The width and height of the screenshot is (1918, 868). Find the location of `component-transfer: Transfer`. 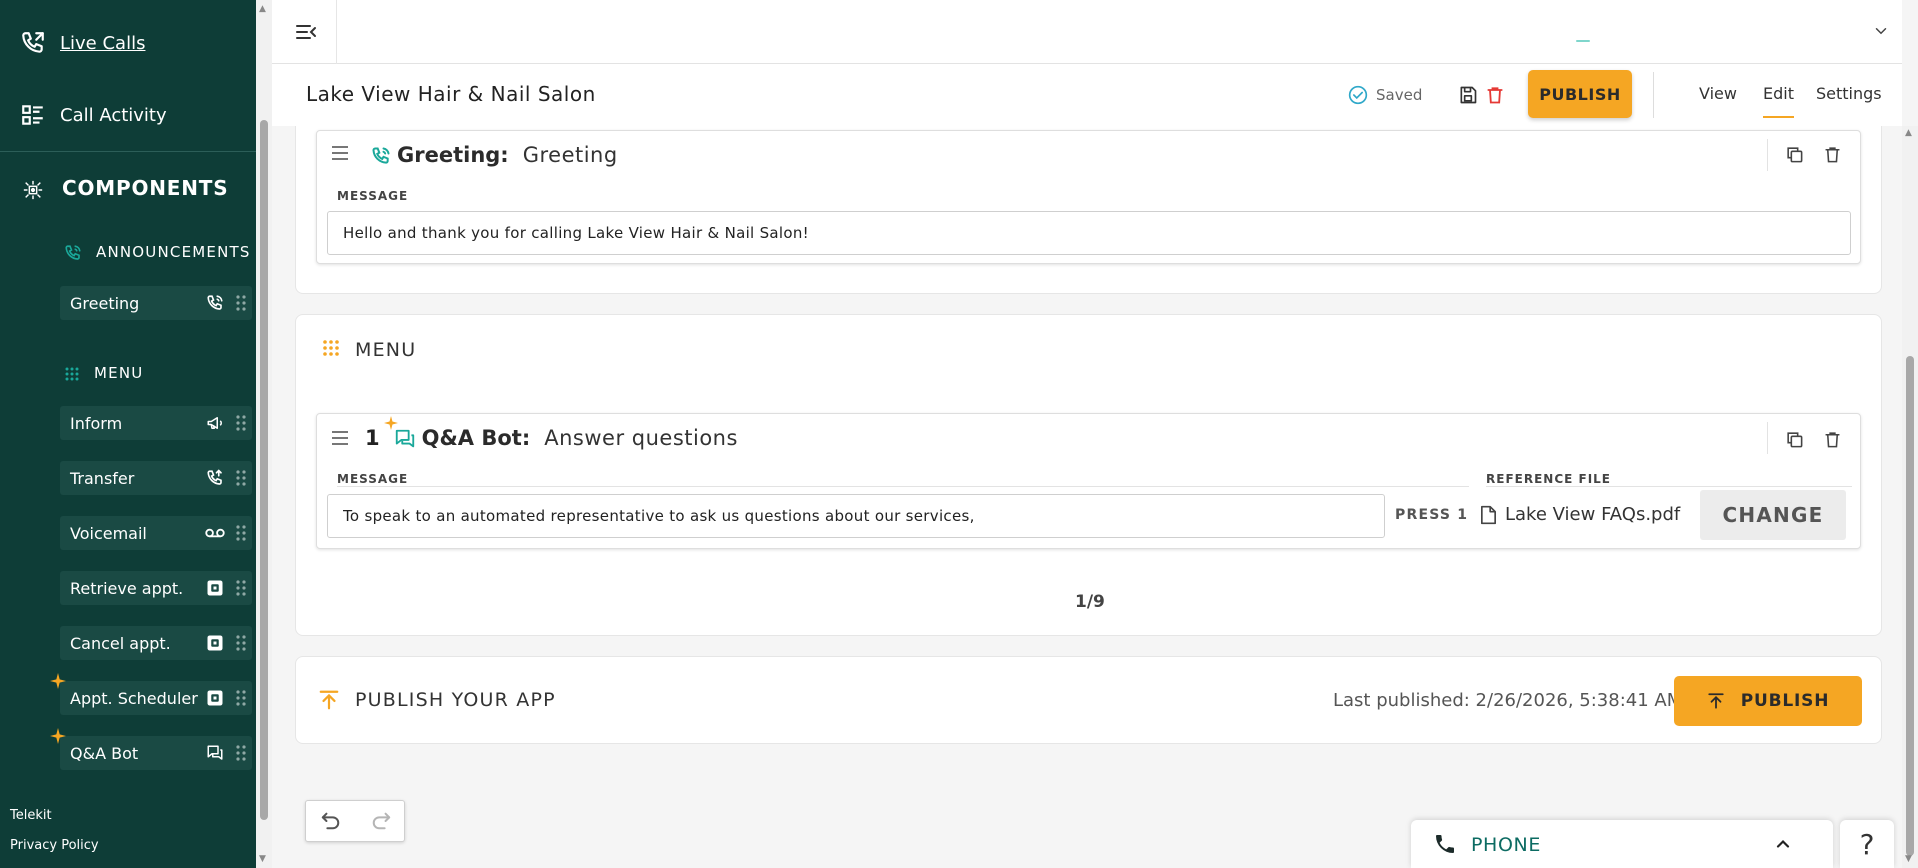

component-transfer: Transfer is located at coordinates (156, 478).